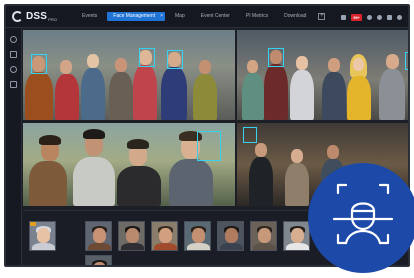 This screenshot has width=414, height=278. I want to click on minimize-icon, so click(399, 17).